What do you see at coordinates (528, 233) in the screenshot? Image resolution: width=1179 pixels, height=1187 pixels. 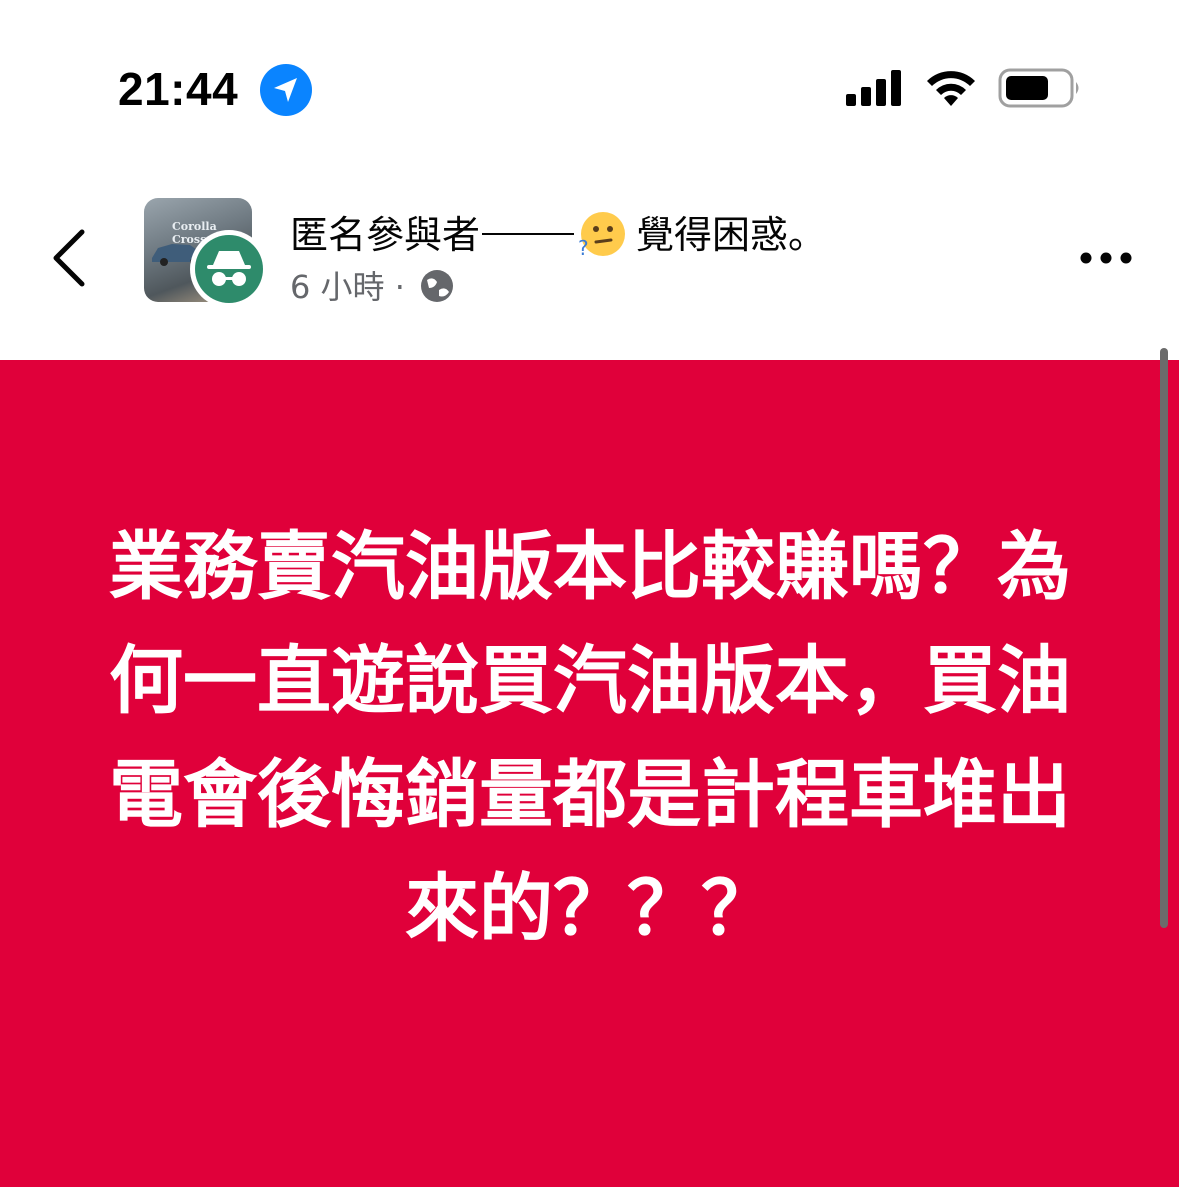 I see `feeling-separator` at bounding box center [528, 233].